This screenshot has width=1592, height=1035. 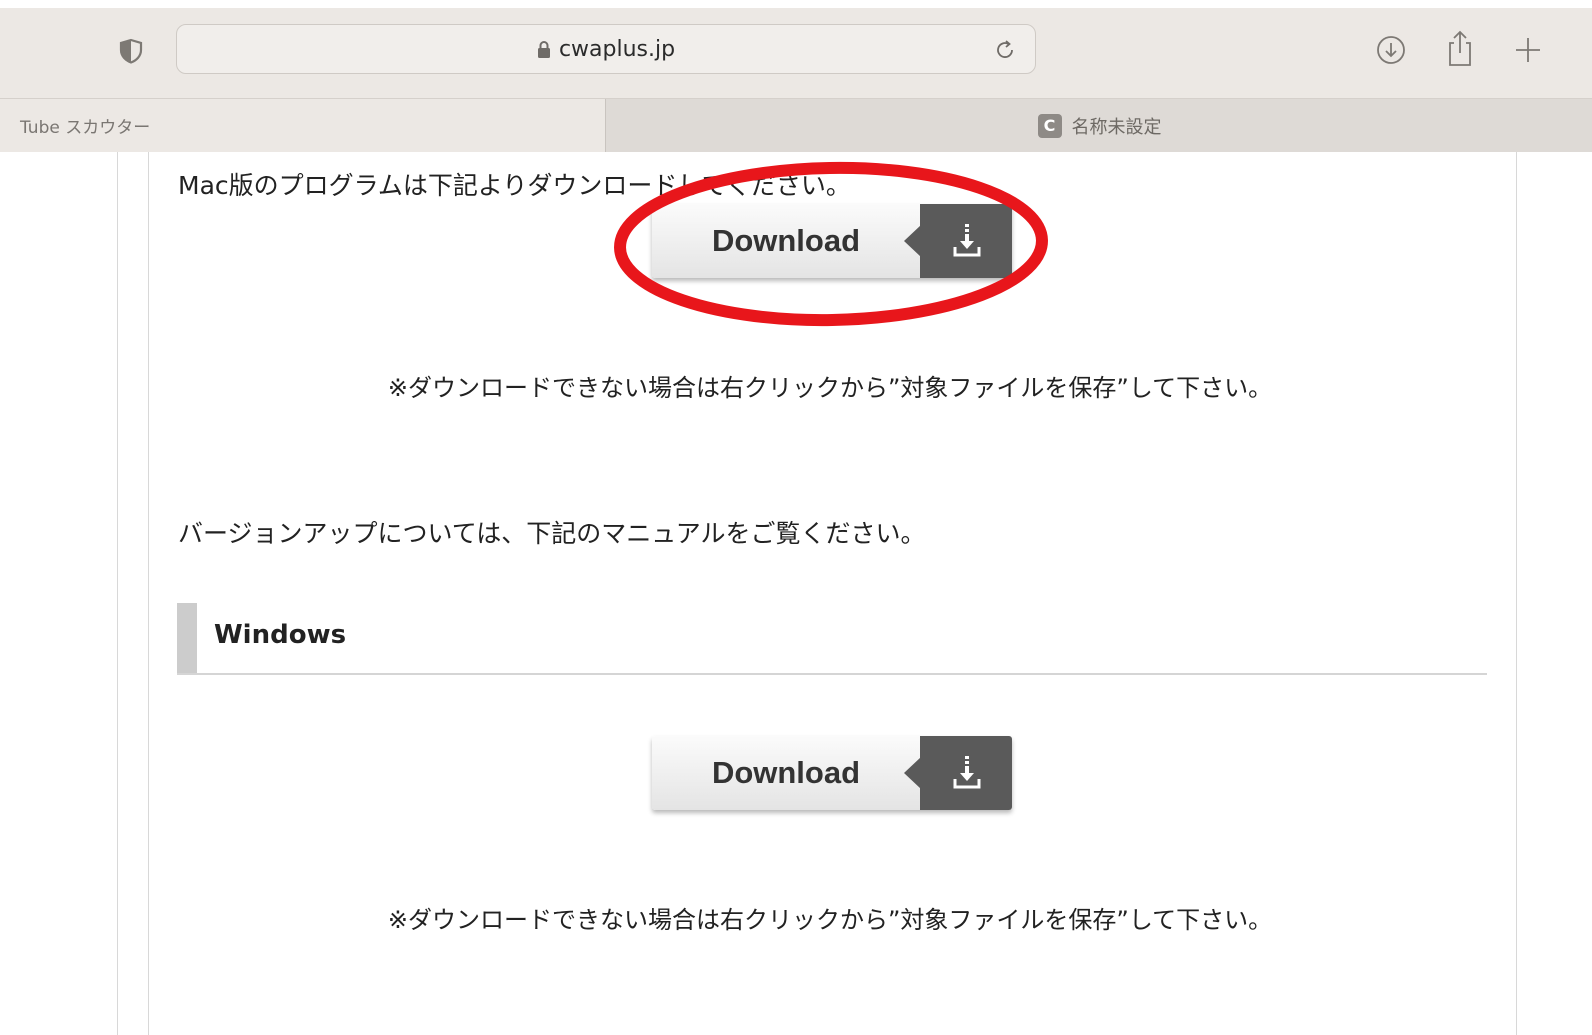 I want to click on browser-toolbar: cwaplus.jp, so click(x=796, y=50).